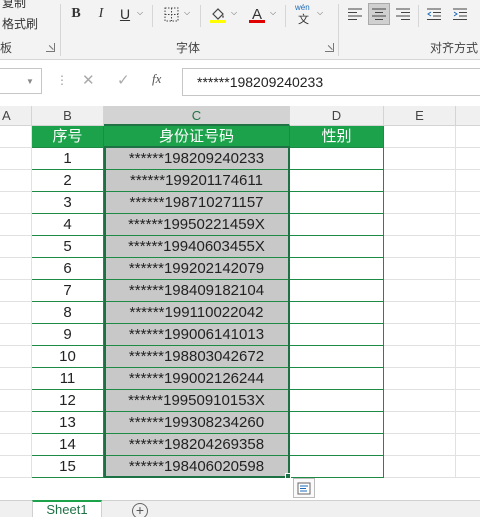 The width and height of the screenshot is (480, 517). Describe the element at coordinates (197, 357) in the screenshot. I see `cell-id: ******198803042672` at that location.